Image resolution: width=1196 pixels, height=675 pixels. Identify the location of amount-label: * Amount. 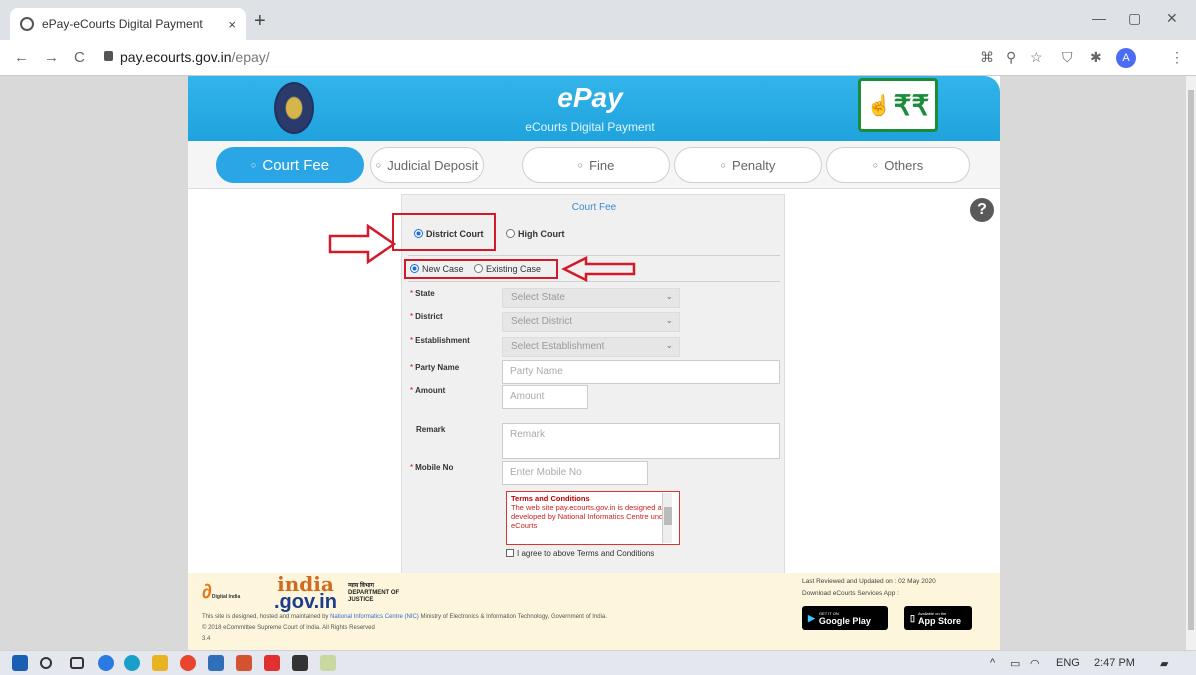
(427, 390).